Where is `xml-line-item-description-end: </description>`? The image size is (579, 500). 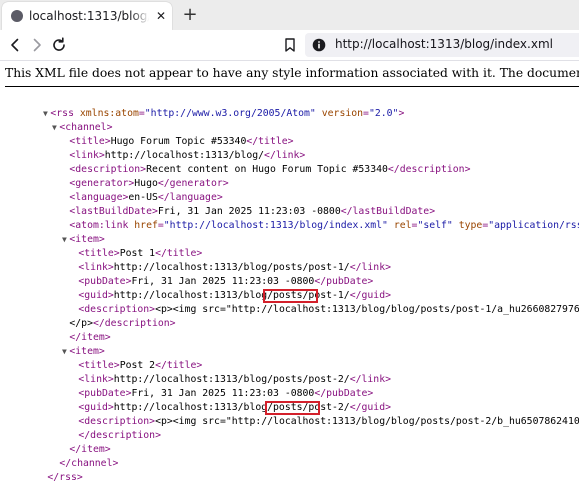 xml-line-item-description-end: </description> is located at coordinates (289, 428).